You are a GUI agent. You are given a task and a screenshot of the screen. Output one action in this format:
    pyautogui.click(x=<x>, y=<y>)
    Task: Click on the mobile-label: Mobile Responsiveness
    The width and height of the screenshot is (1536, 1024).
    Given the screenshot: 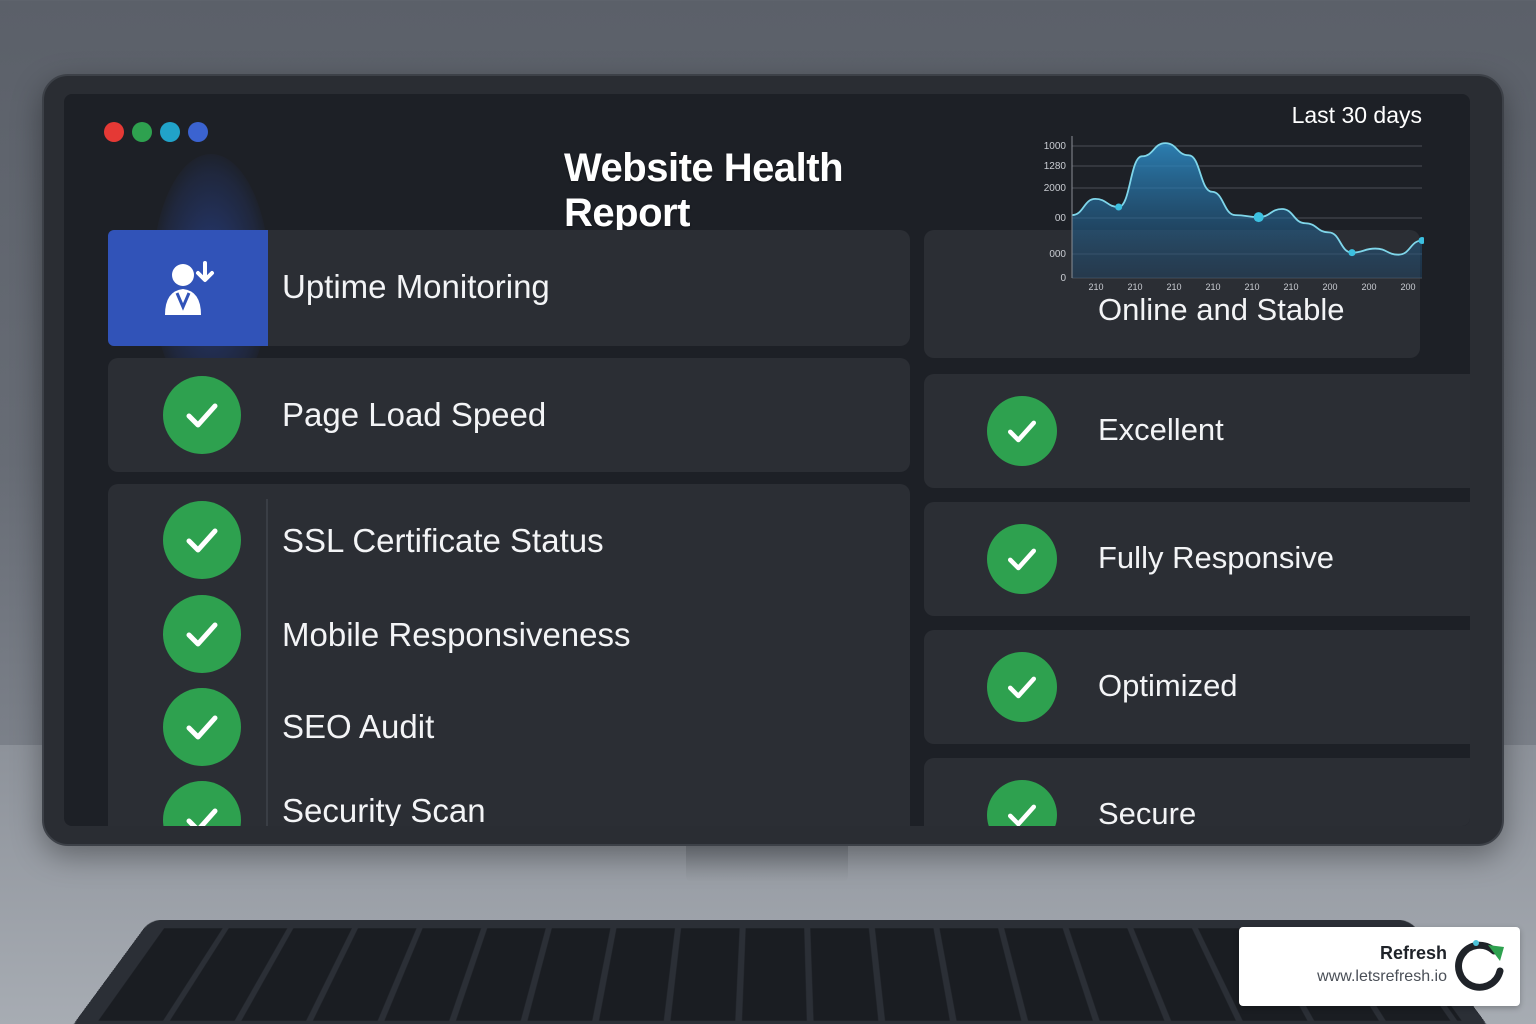 What is the action you would take?
    pyautogui.click(x=456, y=635)
    